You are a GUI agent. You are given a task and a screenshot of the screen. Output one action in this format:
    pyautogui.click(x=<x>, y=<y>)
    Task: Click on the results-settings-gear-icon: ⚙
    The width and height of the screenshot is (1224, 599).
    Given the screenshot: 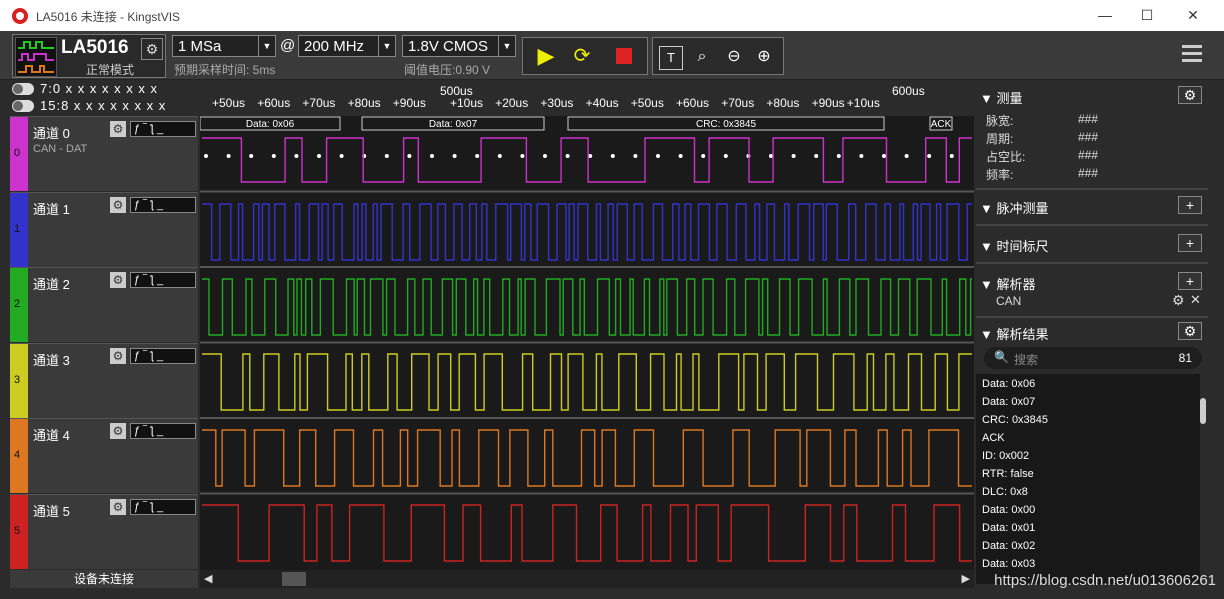 What is the action you would take?
    pyautogui.click(x=1190, y=331)
    